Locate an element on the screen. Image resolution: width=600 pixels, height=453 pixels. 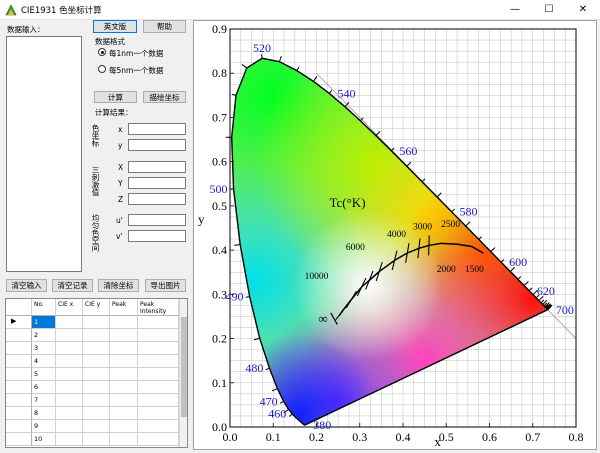
radio-1nm is located at coordinates (102, 52).